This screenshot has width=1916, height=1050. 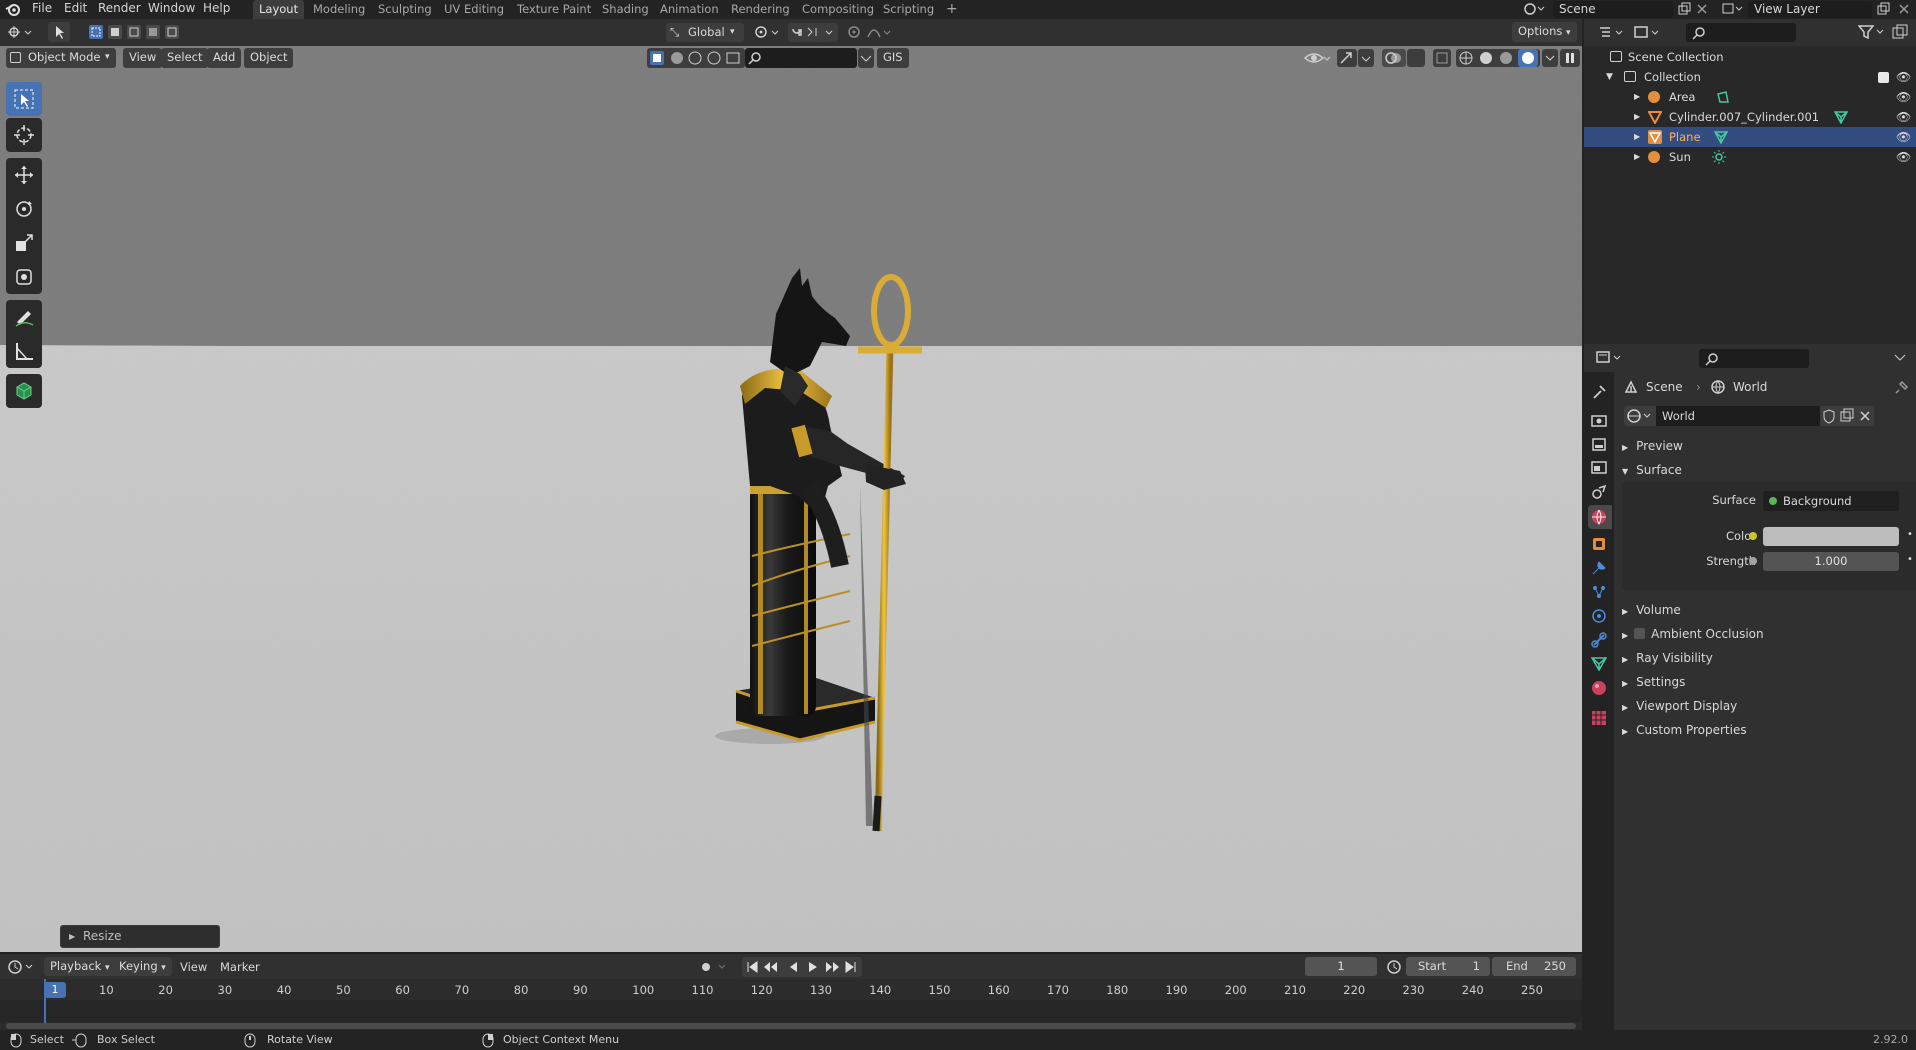 What do you see at coordinates (474, 9) in the screenshot?
I see `tab-uv-editing: UV Editing` at bounding box center [474, 9].